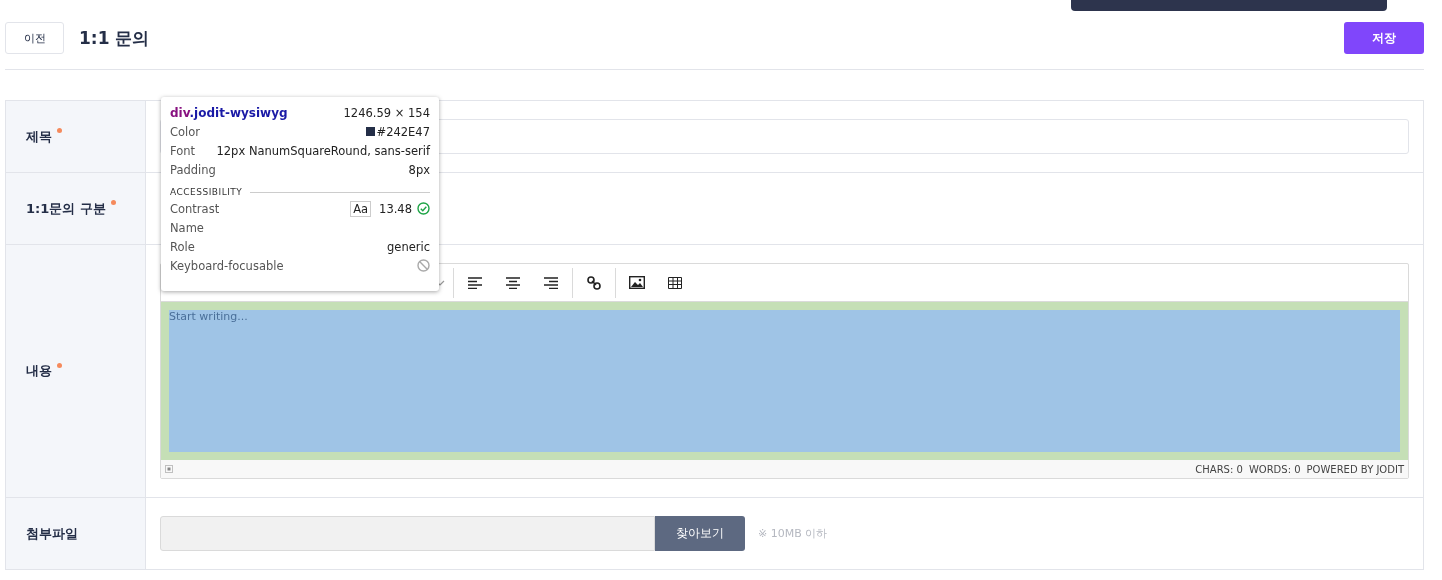 This screenshot has height=580, width=1442. What do you see at coordinates (1384, 38) in the screenshot?
I see `save-button: 저장` at bounding box center [1384, 38].